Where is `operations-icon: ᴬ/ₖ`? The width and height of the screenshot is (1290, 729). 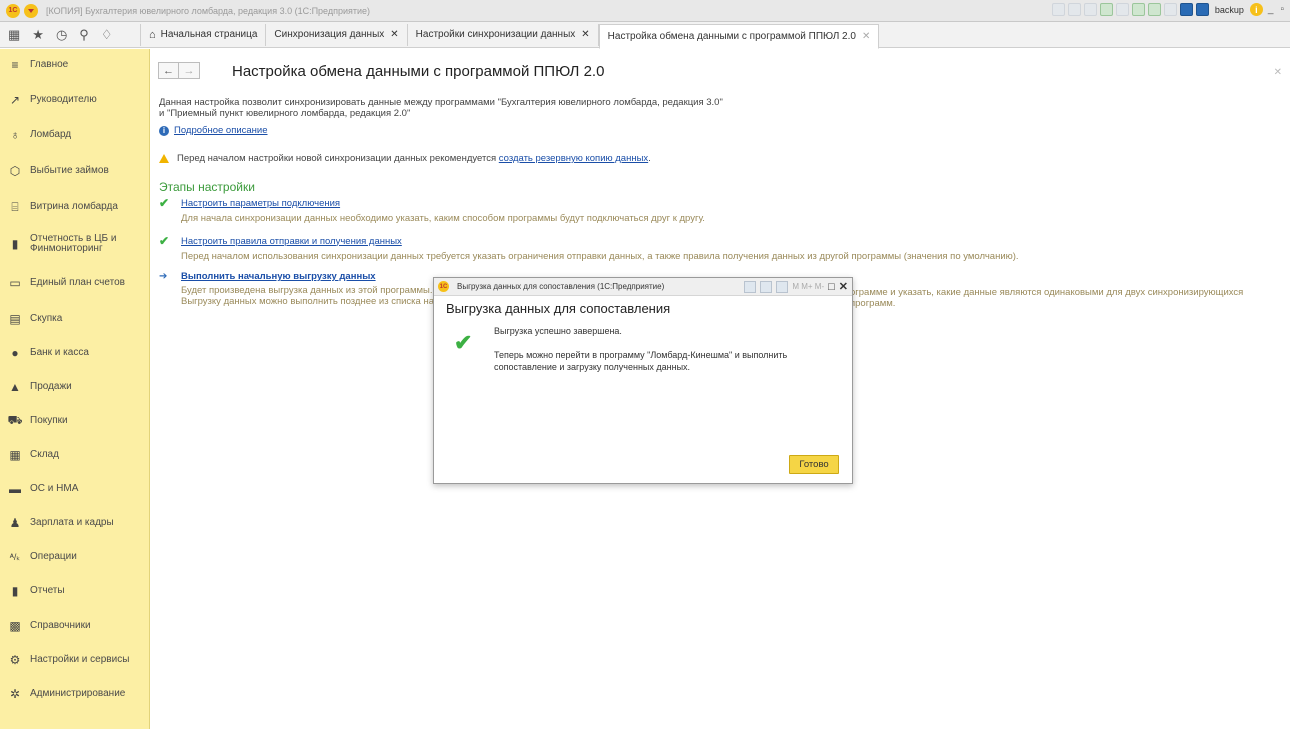
operations-icon: ᴬ/ₖ is located at coordinates (15, 556).